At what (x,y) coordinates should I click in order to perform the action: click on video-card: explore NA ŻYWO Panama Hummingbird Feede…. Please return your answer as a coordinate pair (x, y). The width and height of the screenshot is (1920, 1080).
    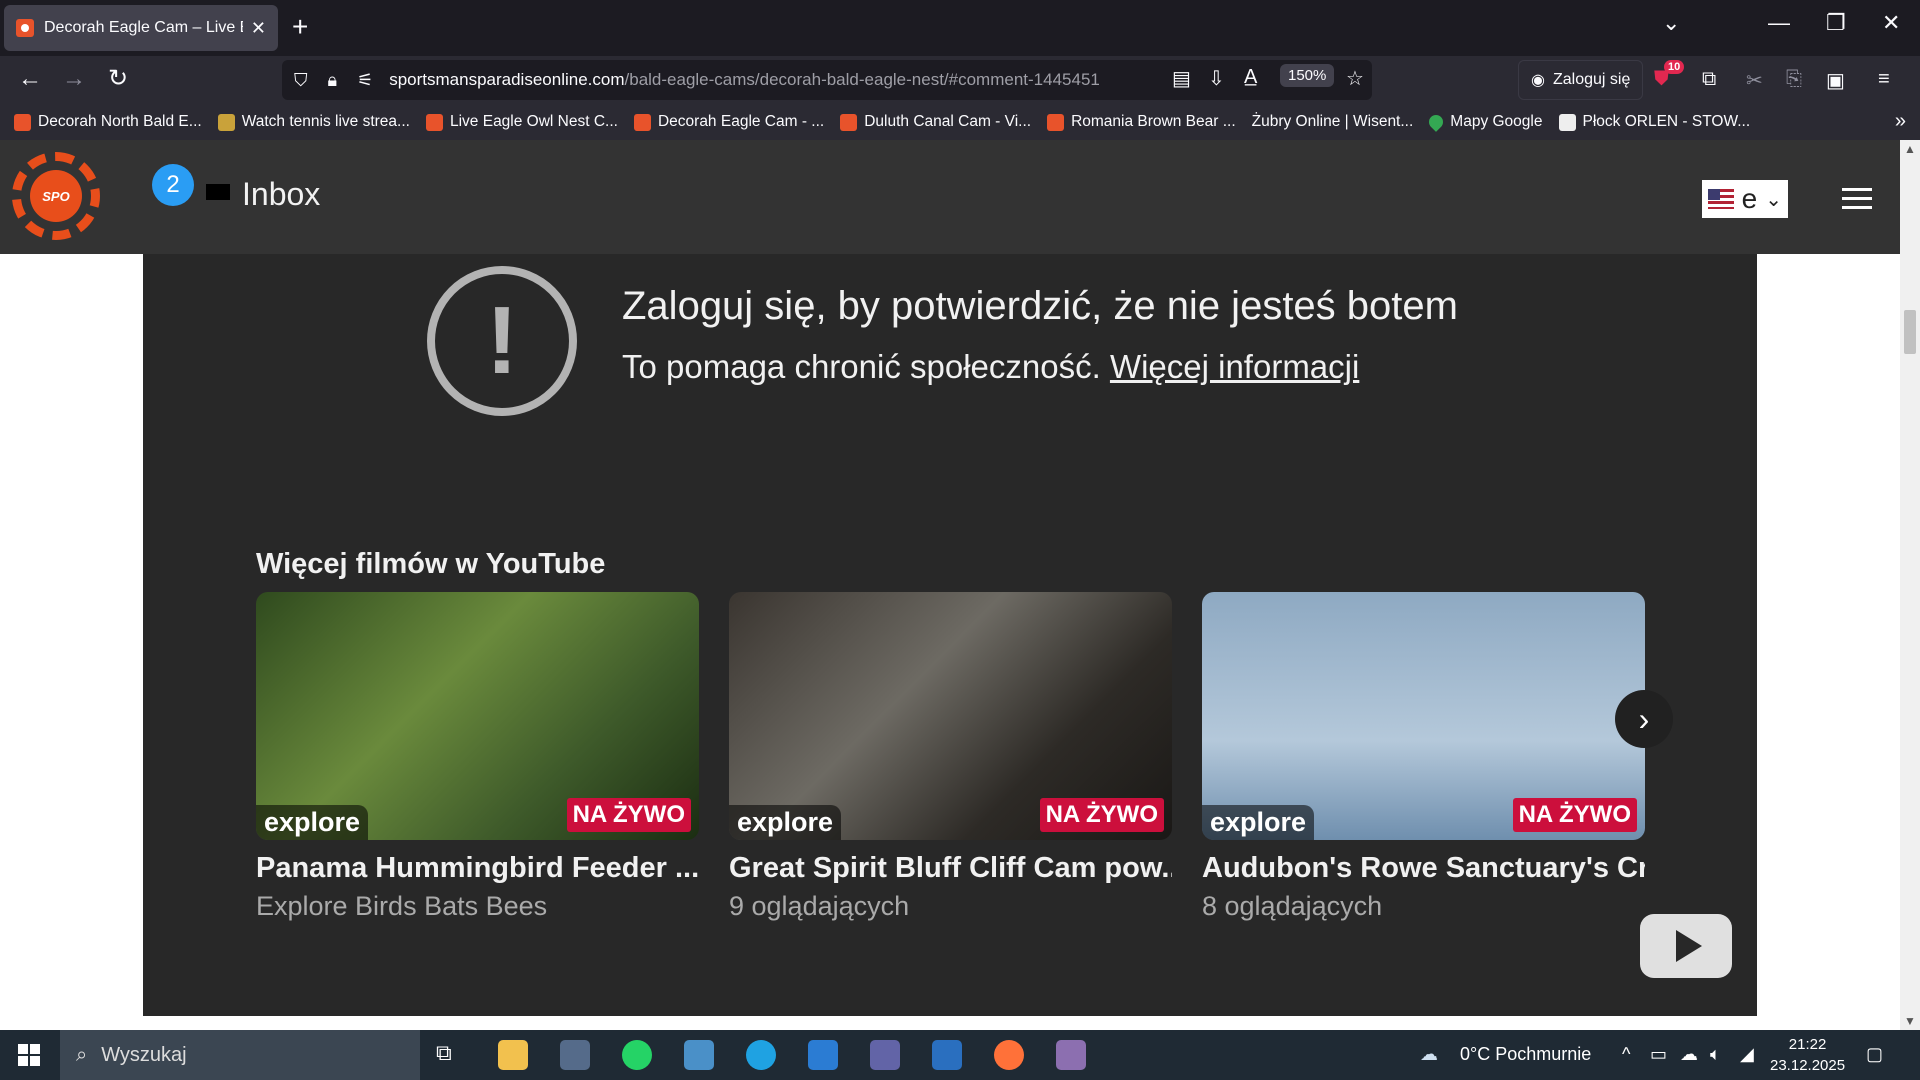
    Looking at the image, I should click on (477, 757).